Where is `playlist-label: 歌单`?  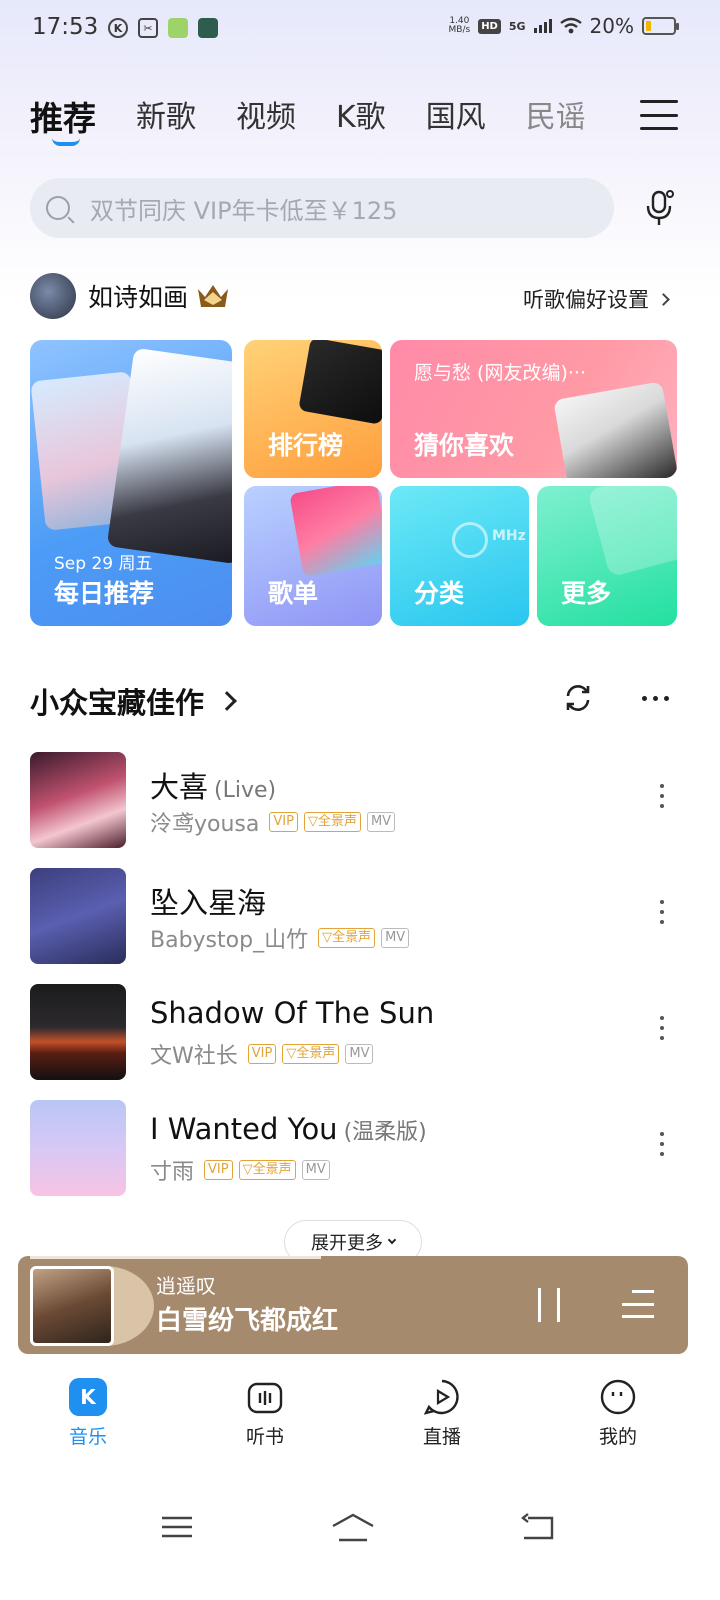 playlist-label: 歌单 is located at coordinates (293, 593).